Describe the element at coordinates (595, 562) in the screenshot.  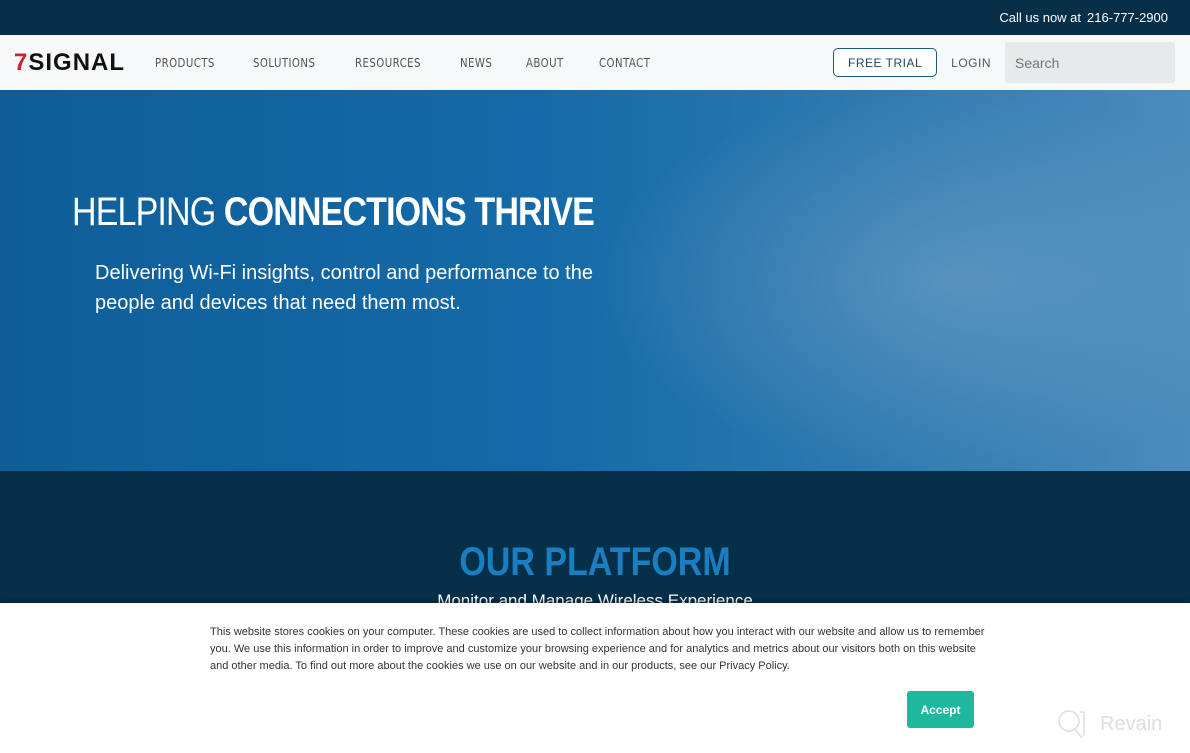
I see `platform-title: OUR PLATFORM` at that location.